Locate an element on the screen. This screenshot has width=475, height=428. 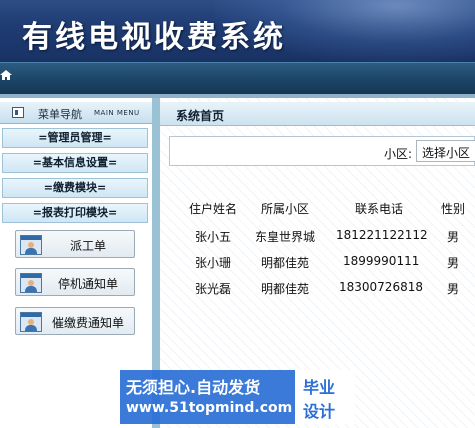
sidebar-title: 菜单导航 is located at coordinates (60, 114).